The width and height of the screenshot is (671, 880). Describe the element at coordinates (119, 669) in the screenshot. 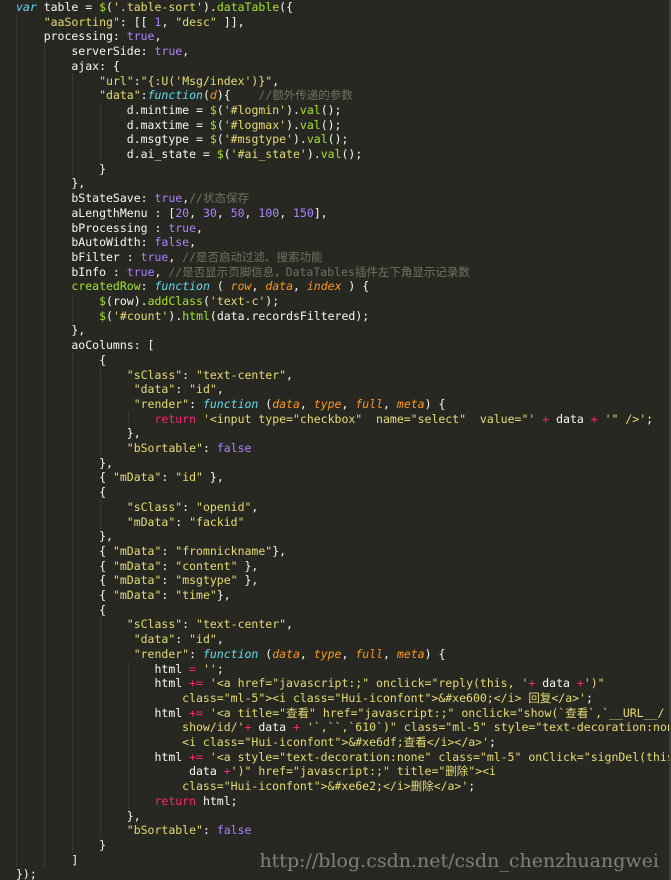

I see `code-line: html = '';` at that location.